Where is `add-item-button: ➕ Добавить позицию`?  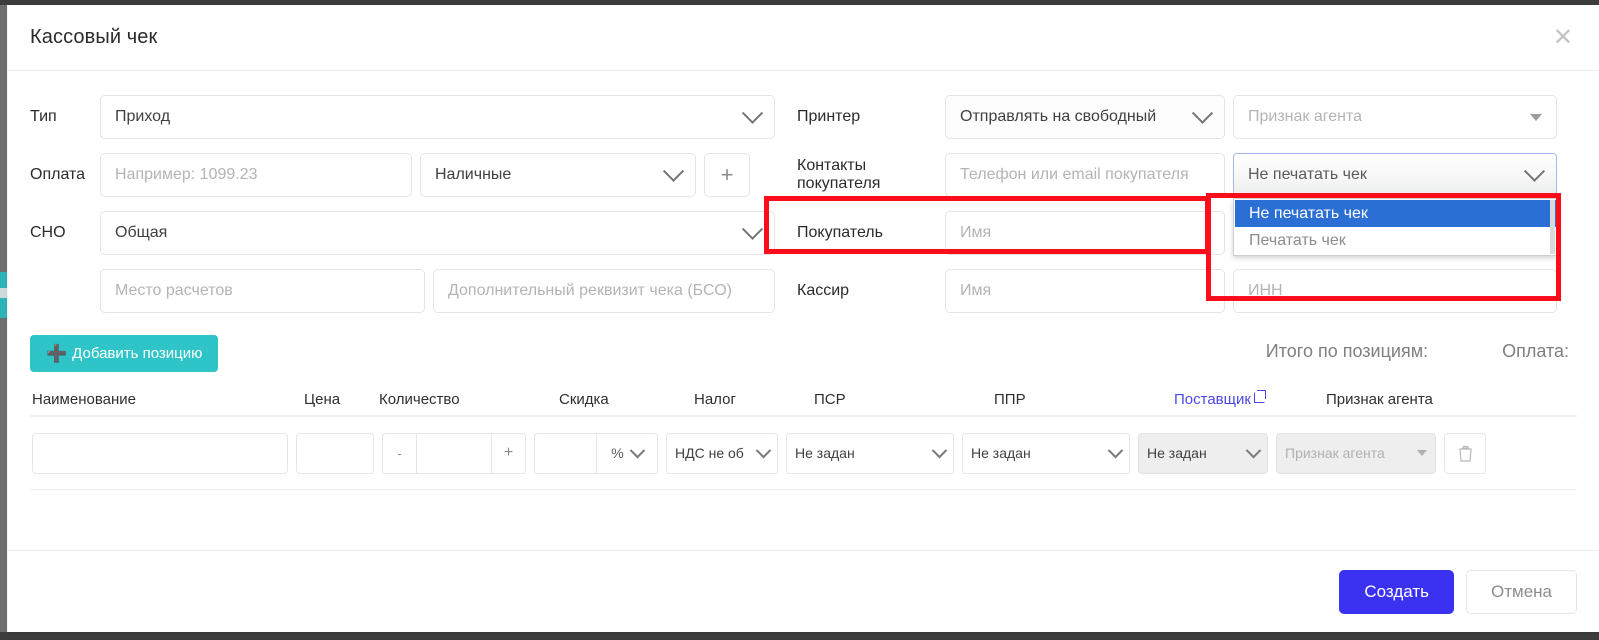
add-item-button: ➕ Добавить позицию is located at coordinates (124, 353).